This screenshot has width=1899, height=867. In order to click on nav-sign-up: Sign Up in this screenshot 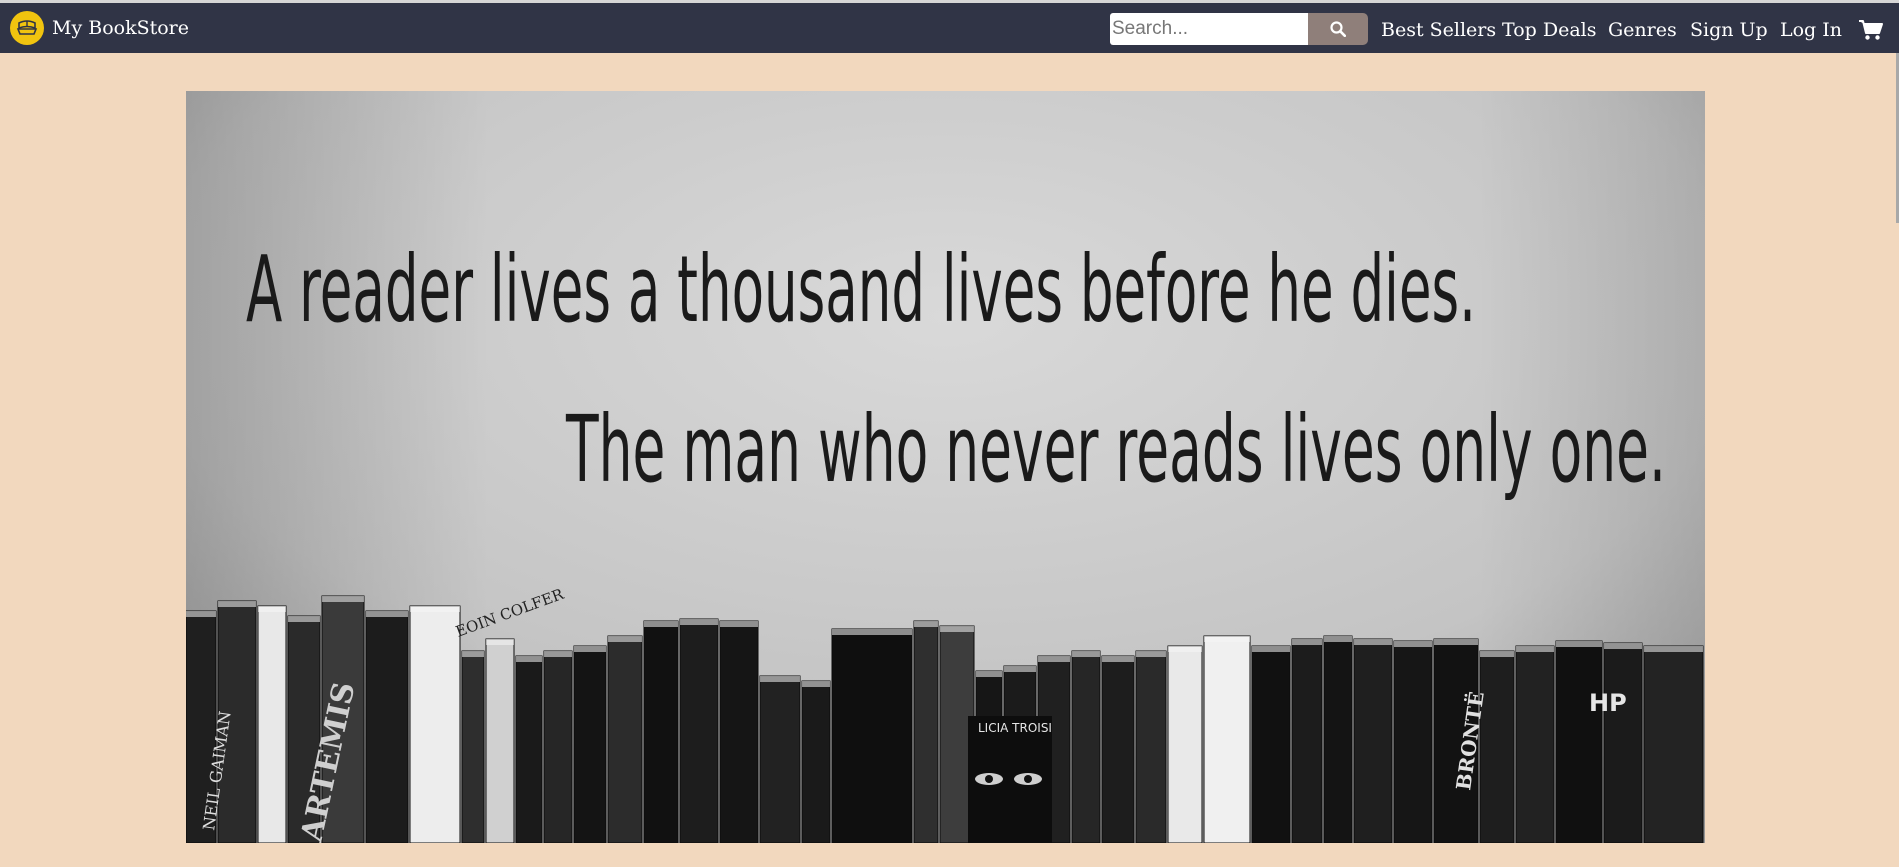, I will do `click(1729, 30)`.